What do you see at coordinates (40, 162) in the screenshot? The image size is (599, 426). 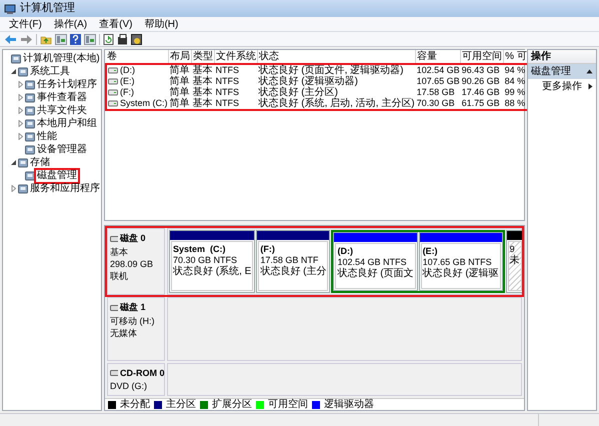 I see `tree-item: 存储` at bounding box center [40, 162].